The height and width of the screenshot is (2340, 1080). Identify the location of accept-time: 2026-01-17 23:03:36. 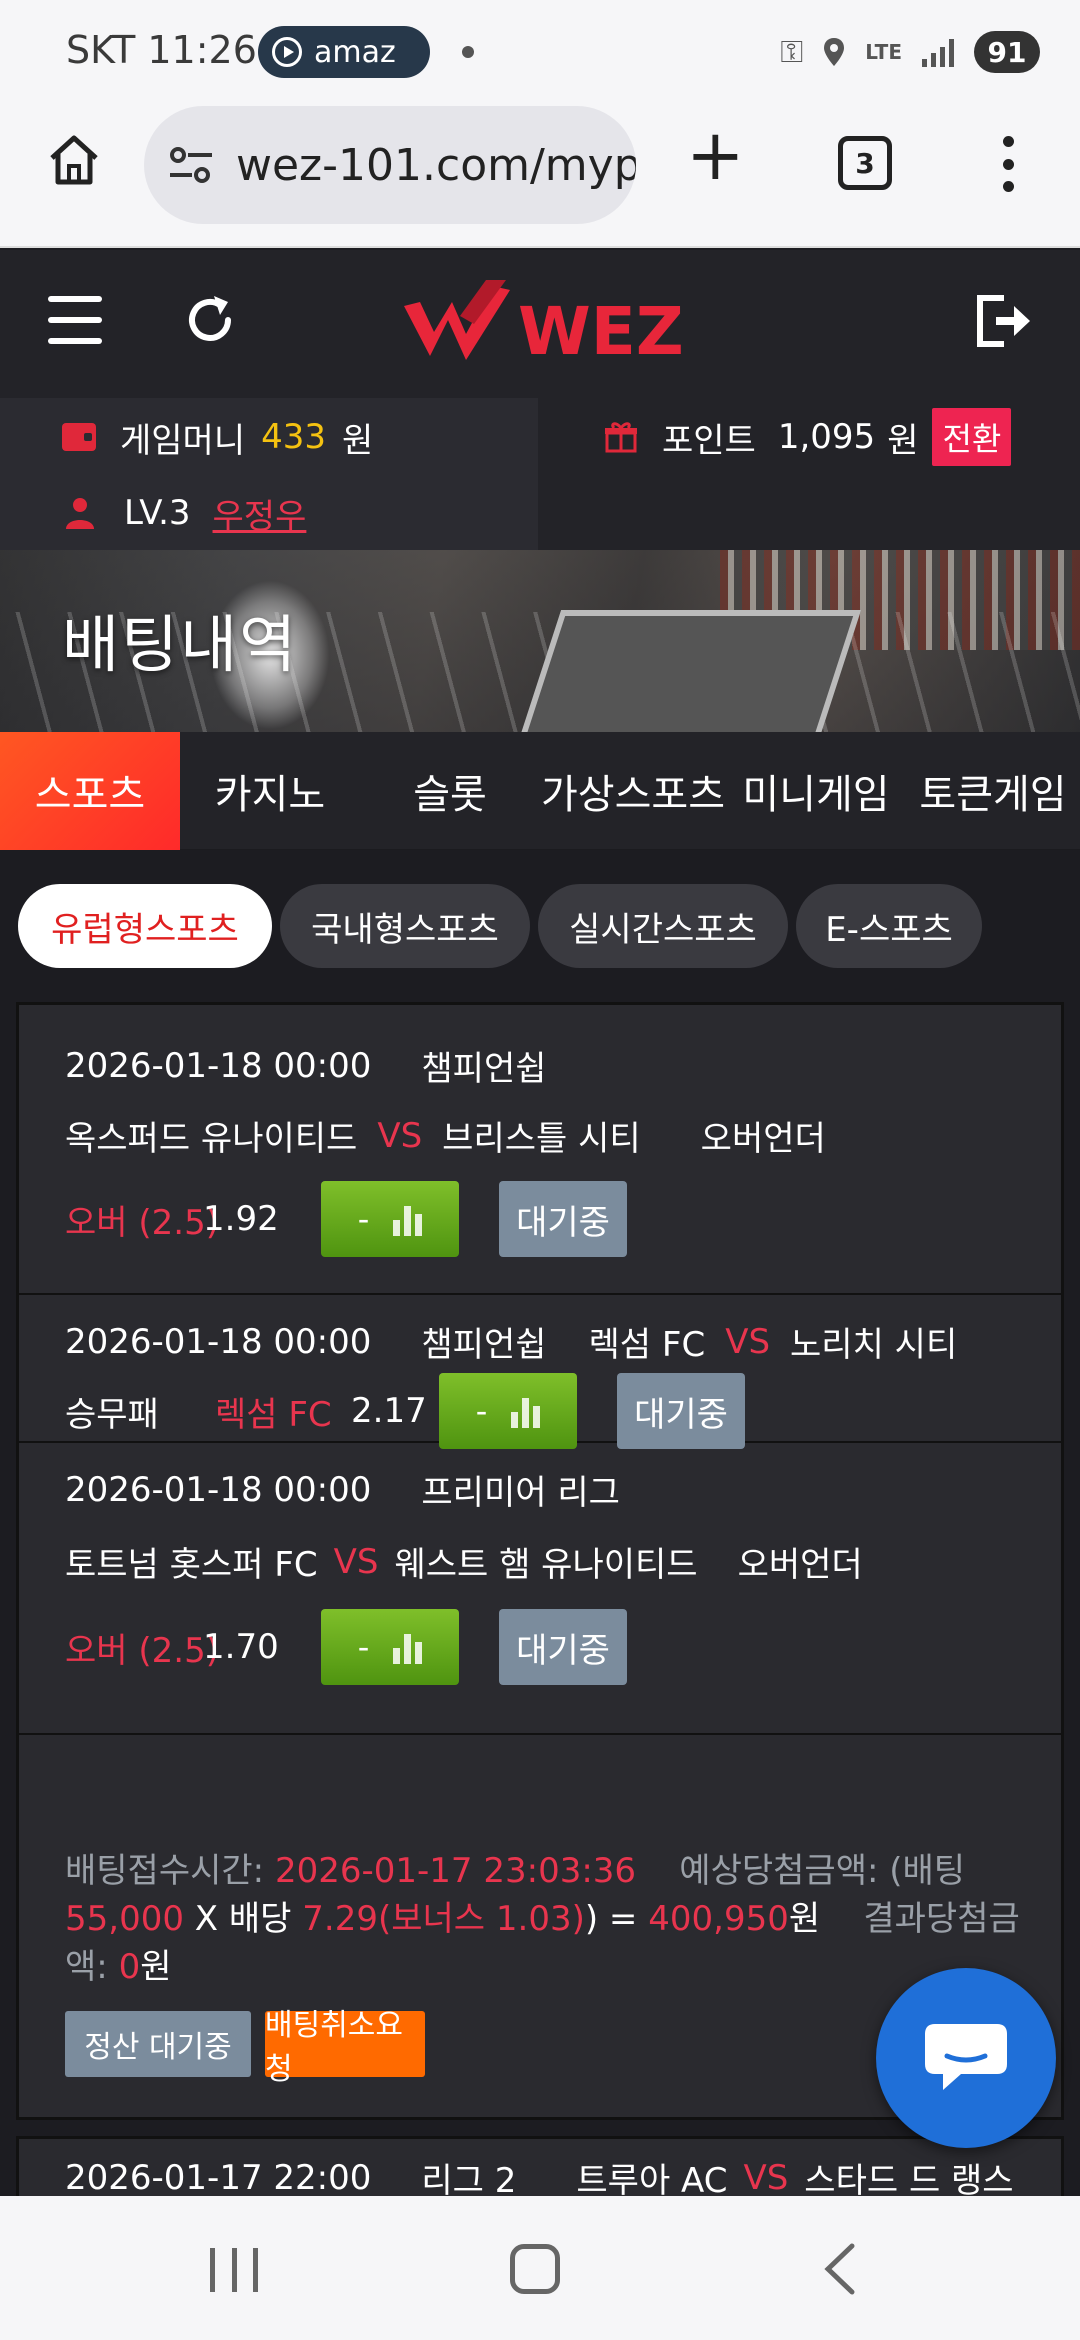
(455, 1871).